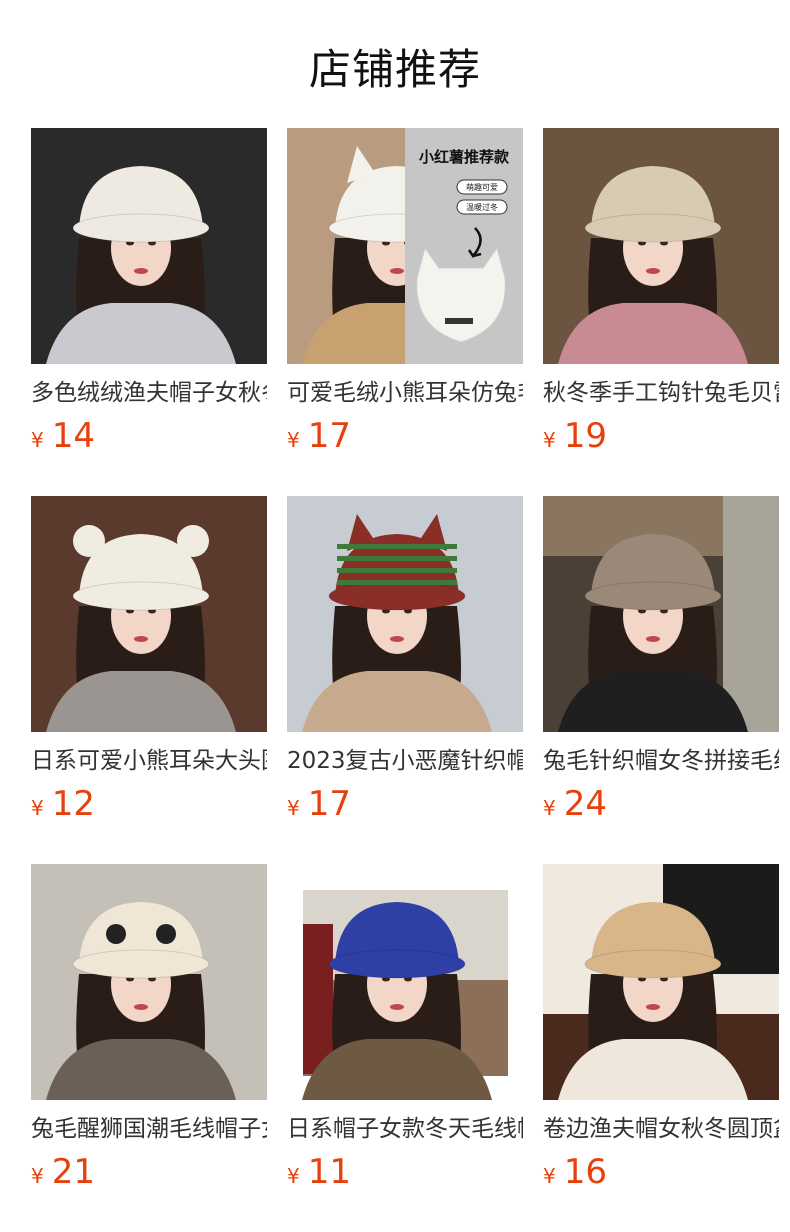 This screenshot has width=790, height=1232. I want to click on product-name: 日系可爱小熊耳朵大头围, so click(149, 761).